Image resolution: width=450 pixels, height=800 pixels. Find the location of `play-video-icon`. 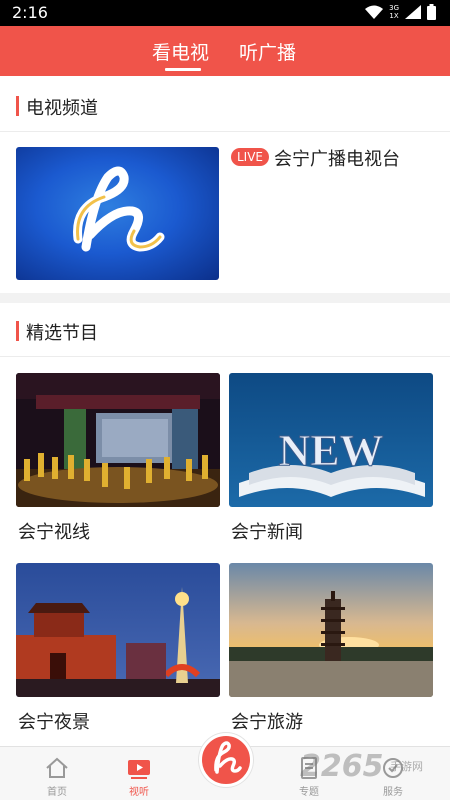

play-video-icon is located at coordinates (139, 769).